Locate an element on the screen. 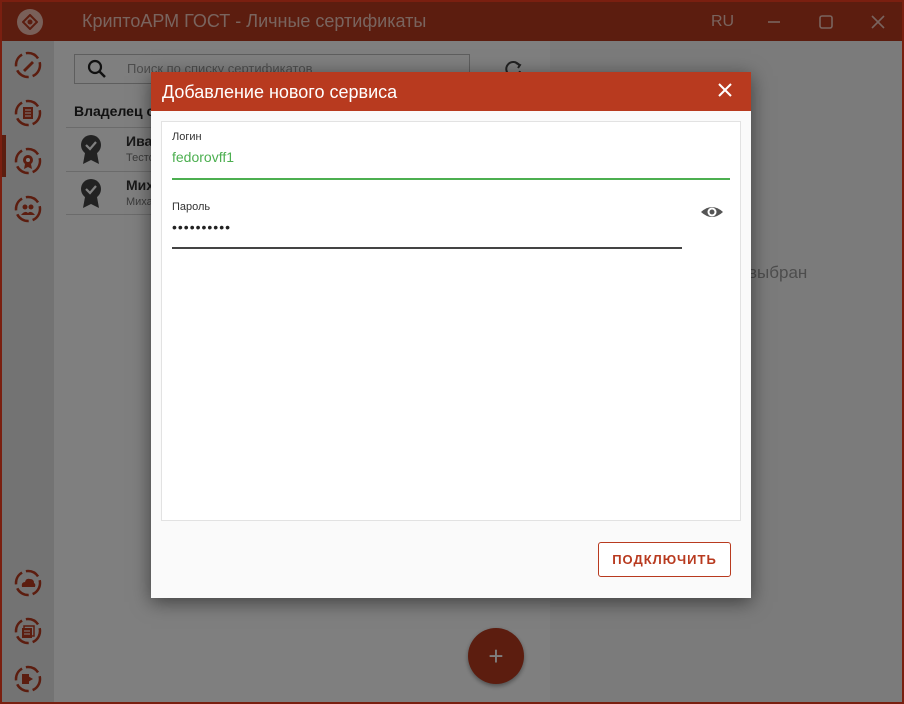 The height and width of the screenshot is (704, 904). dialog-close-button is located at coordinates (725, 90).